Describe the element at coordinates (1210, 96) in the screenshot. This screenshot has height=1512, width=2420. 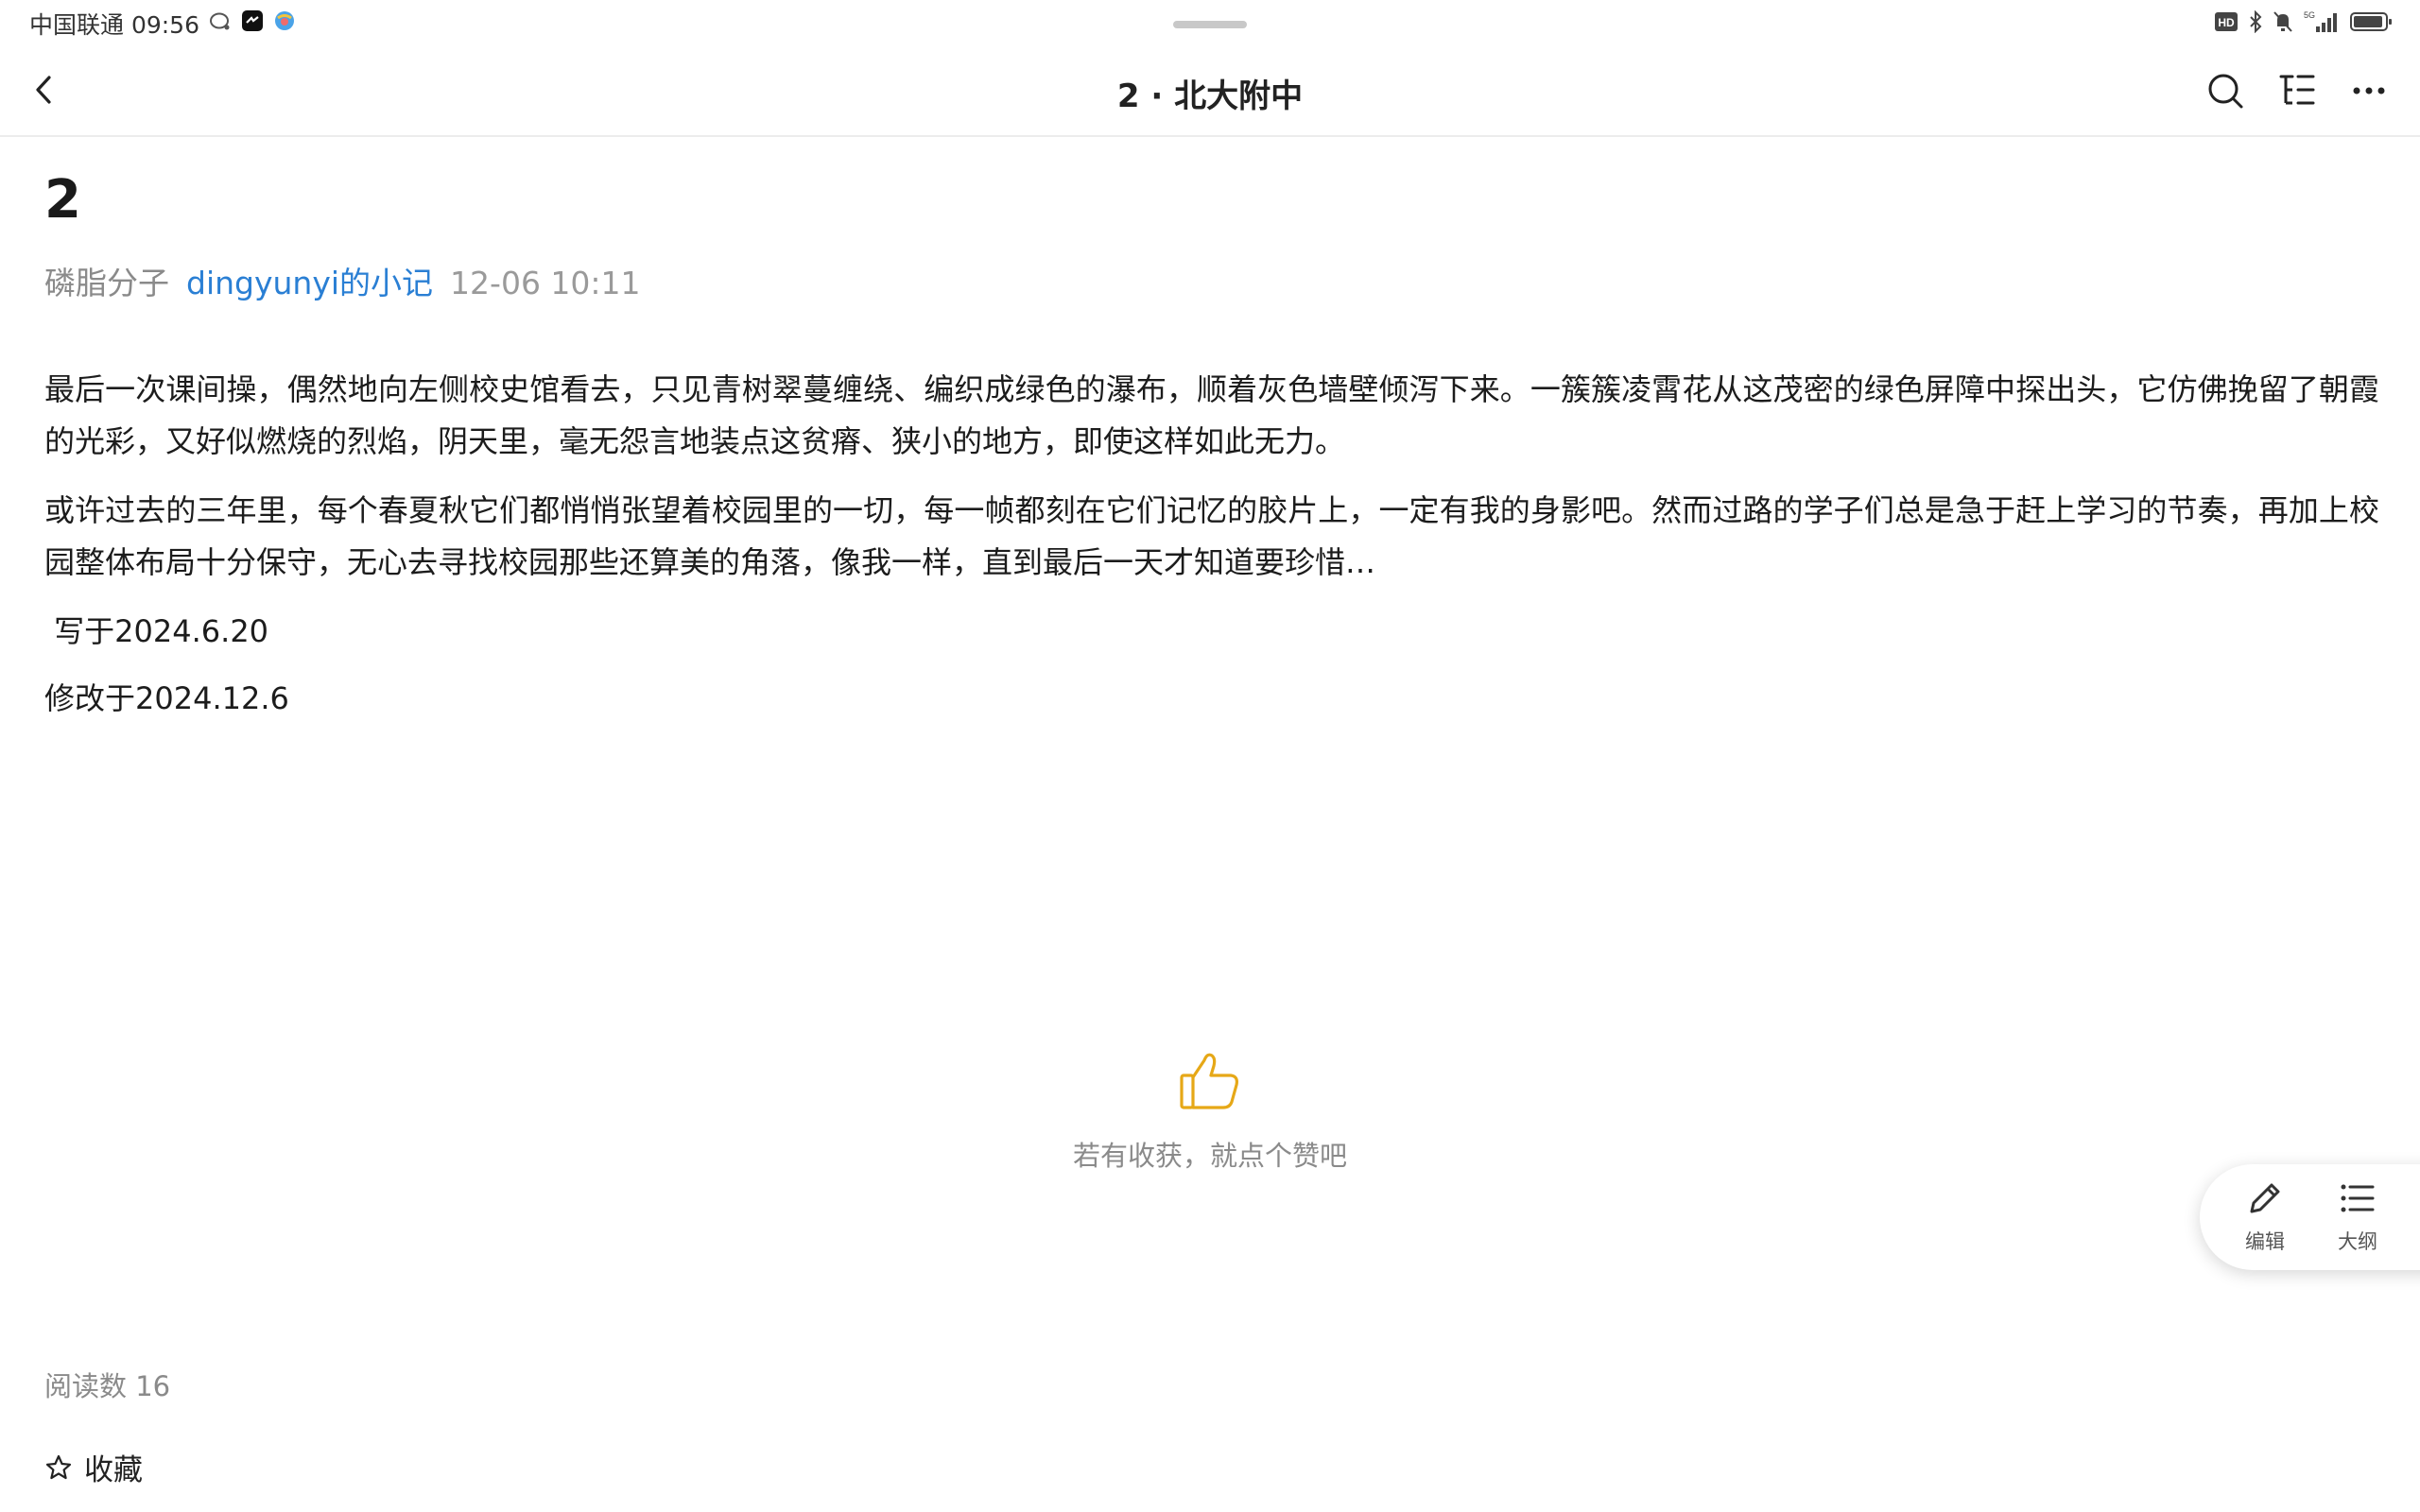
I see `page-title: 2 · 北大附中` at that location.